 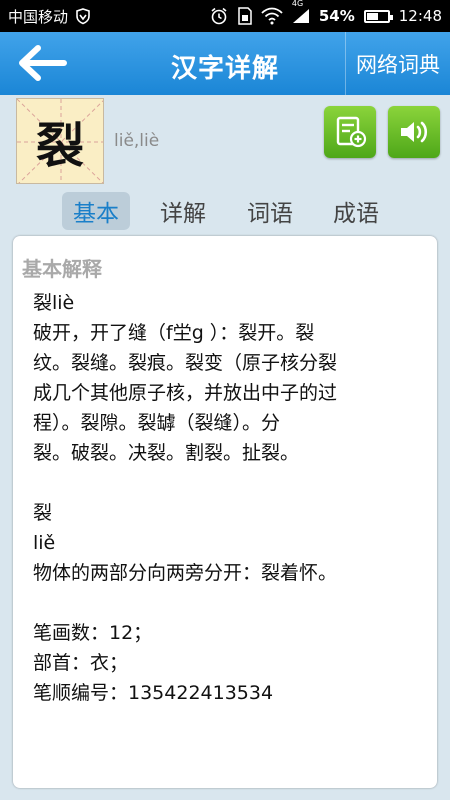 I want to click on tab-bar: 基本 详解 词语 成语, so click(x=225, y=211).